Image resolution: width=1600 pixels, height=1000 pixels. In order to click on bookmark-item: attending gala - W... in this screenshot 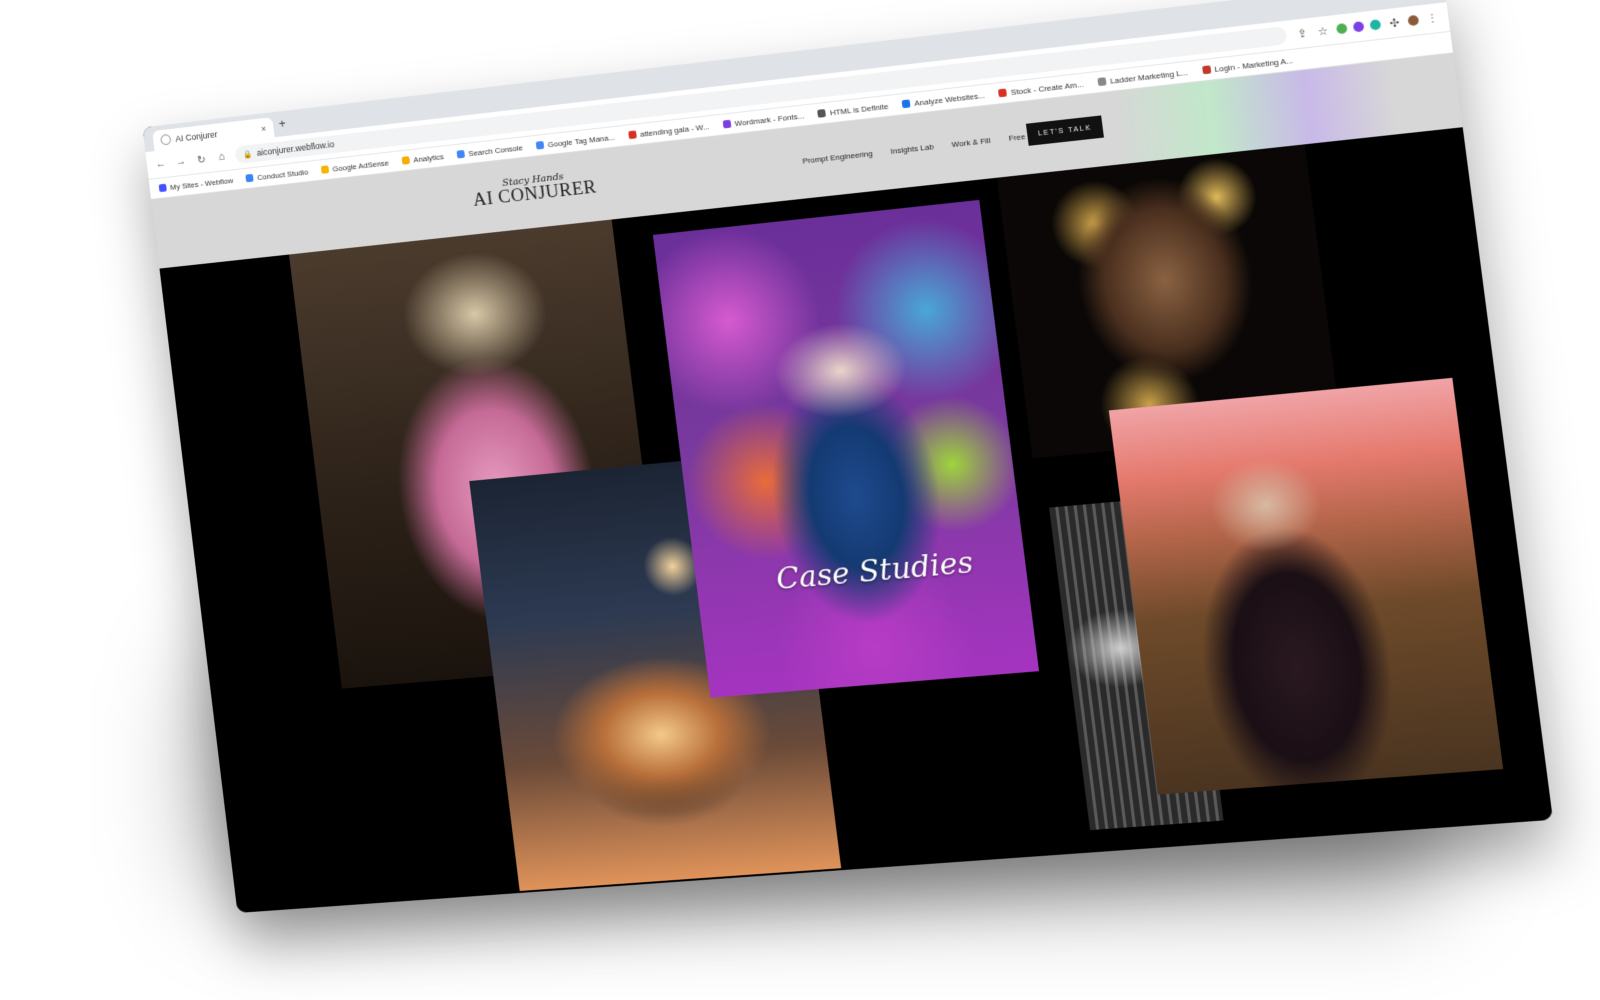, I will do `click(669, 131)`.